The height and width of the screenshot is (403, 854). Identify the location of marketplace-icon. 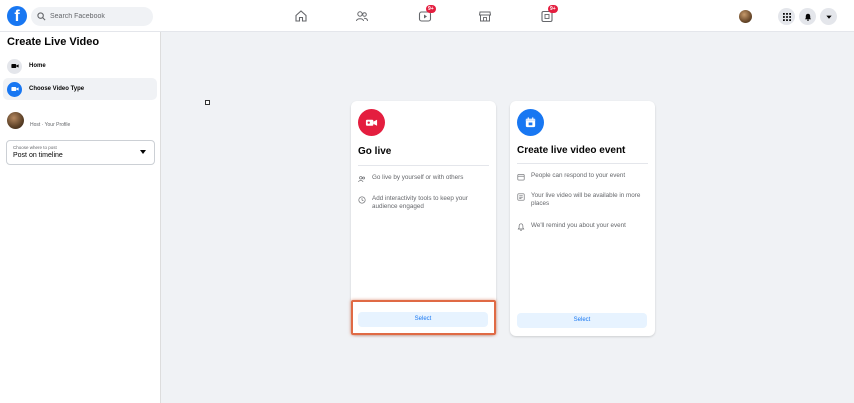
(485, 16).